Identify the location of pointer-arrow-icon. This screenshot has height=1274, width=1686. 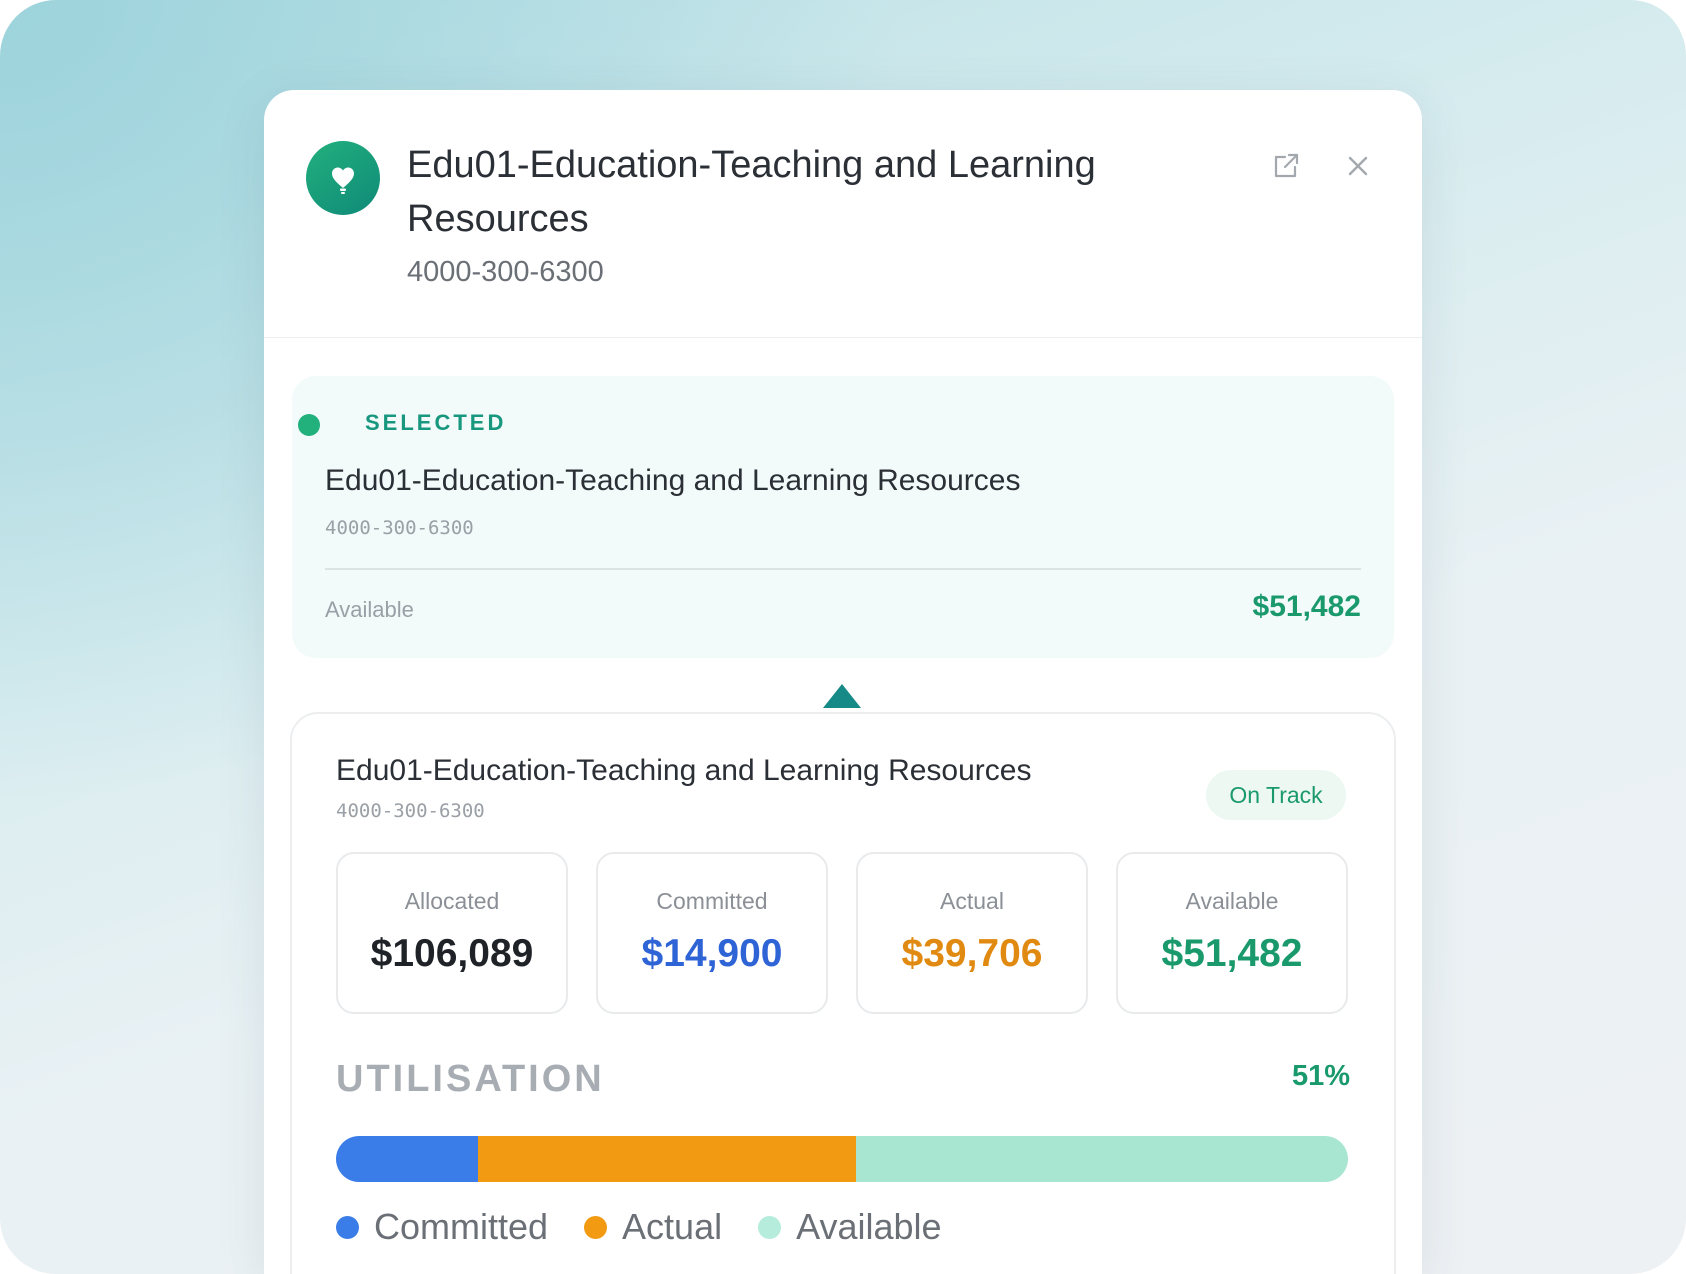
(842, 696).